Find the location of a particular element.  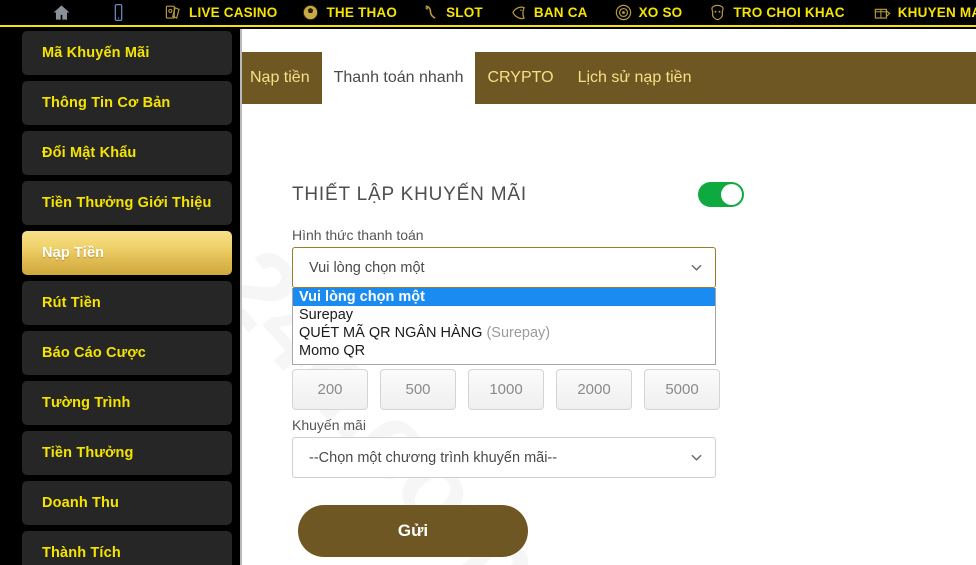

amount-button-200: 200 is located at coordinates (330, 389).